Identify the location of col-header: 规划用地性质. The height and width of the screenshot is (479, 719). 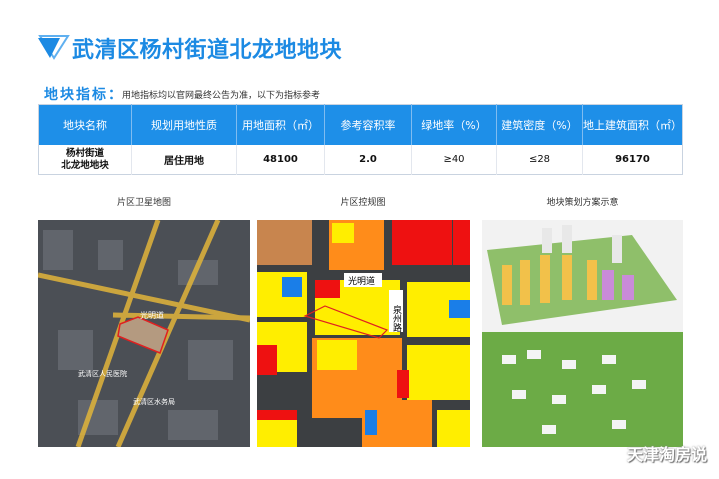
(184, 124).